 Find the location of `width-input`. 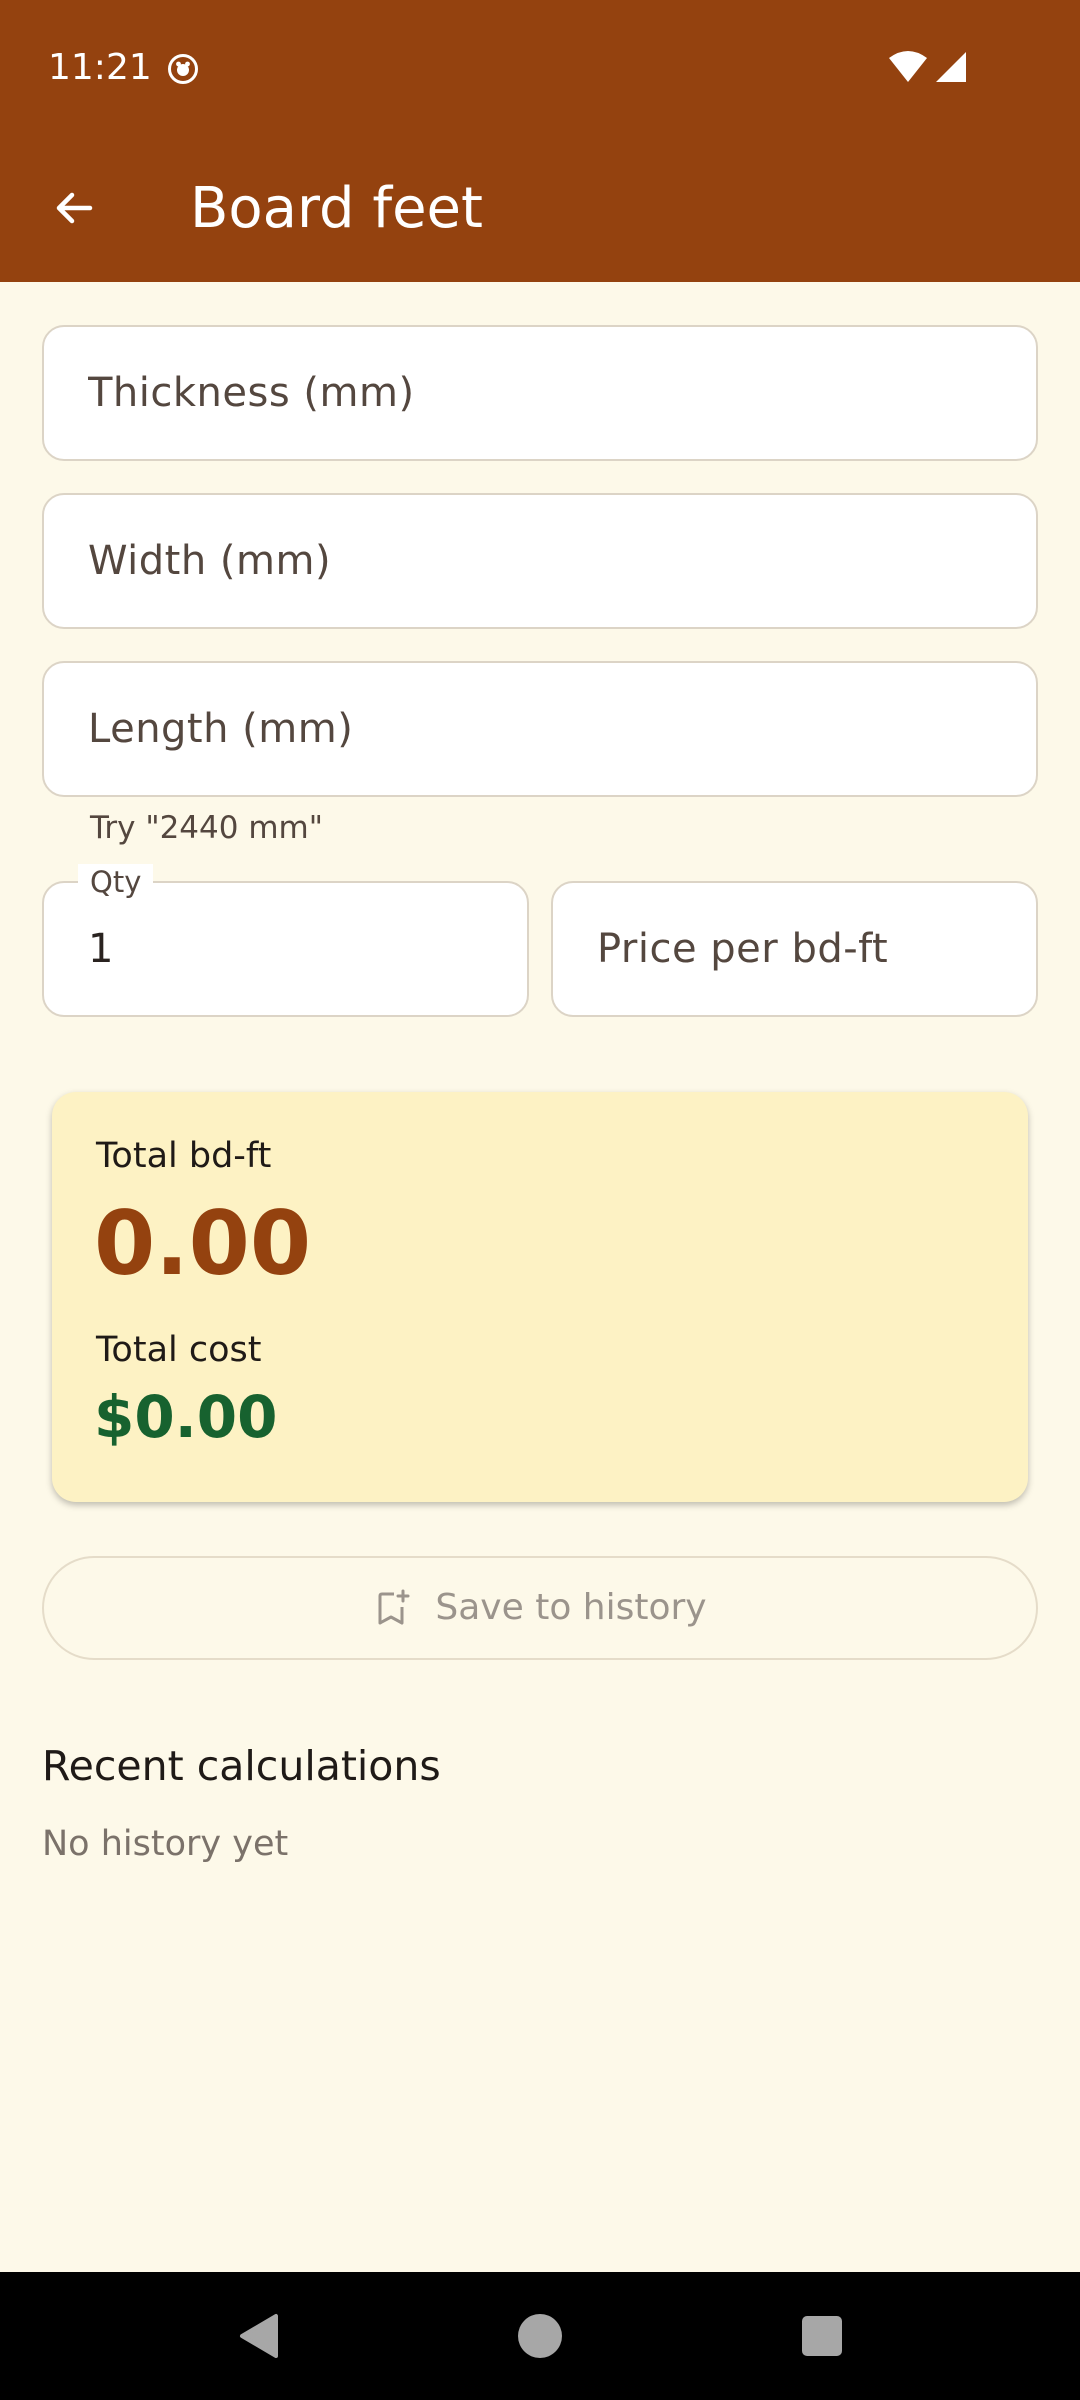

width-input is located at coordinates (540, 561).